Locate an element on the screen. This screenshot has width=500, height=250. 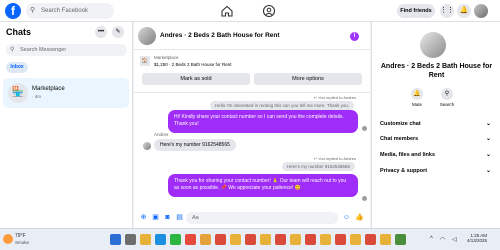
speaker-icon: ◁ is located at coordinates (454, 239).